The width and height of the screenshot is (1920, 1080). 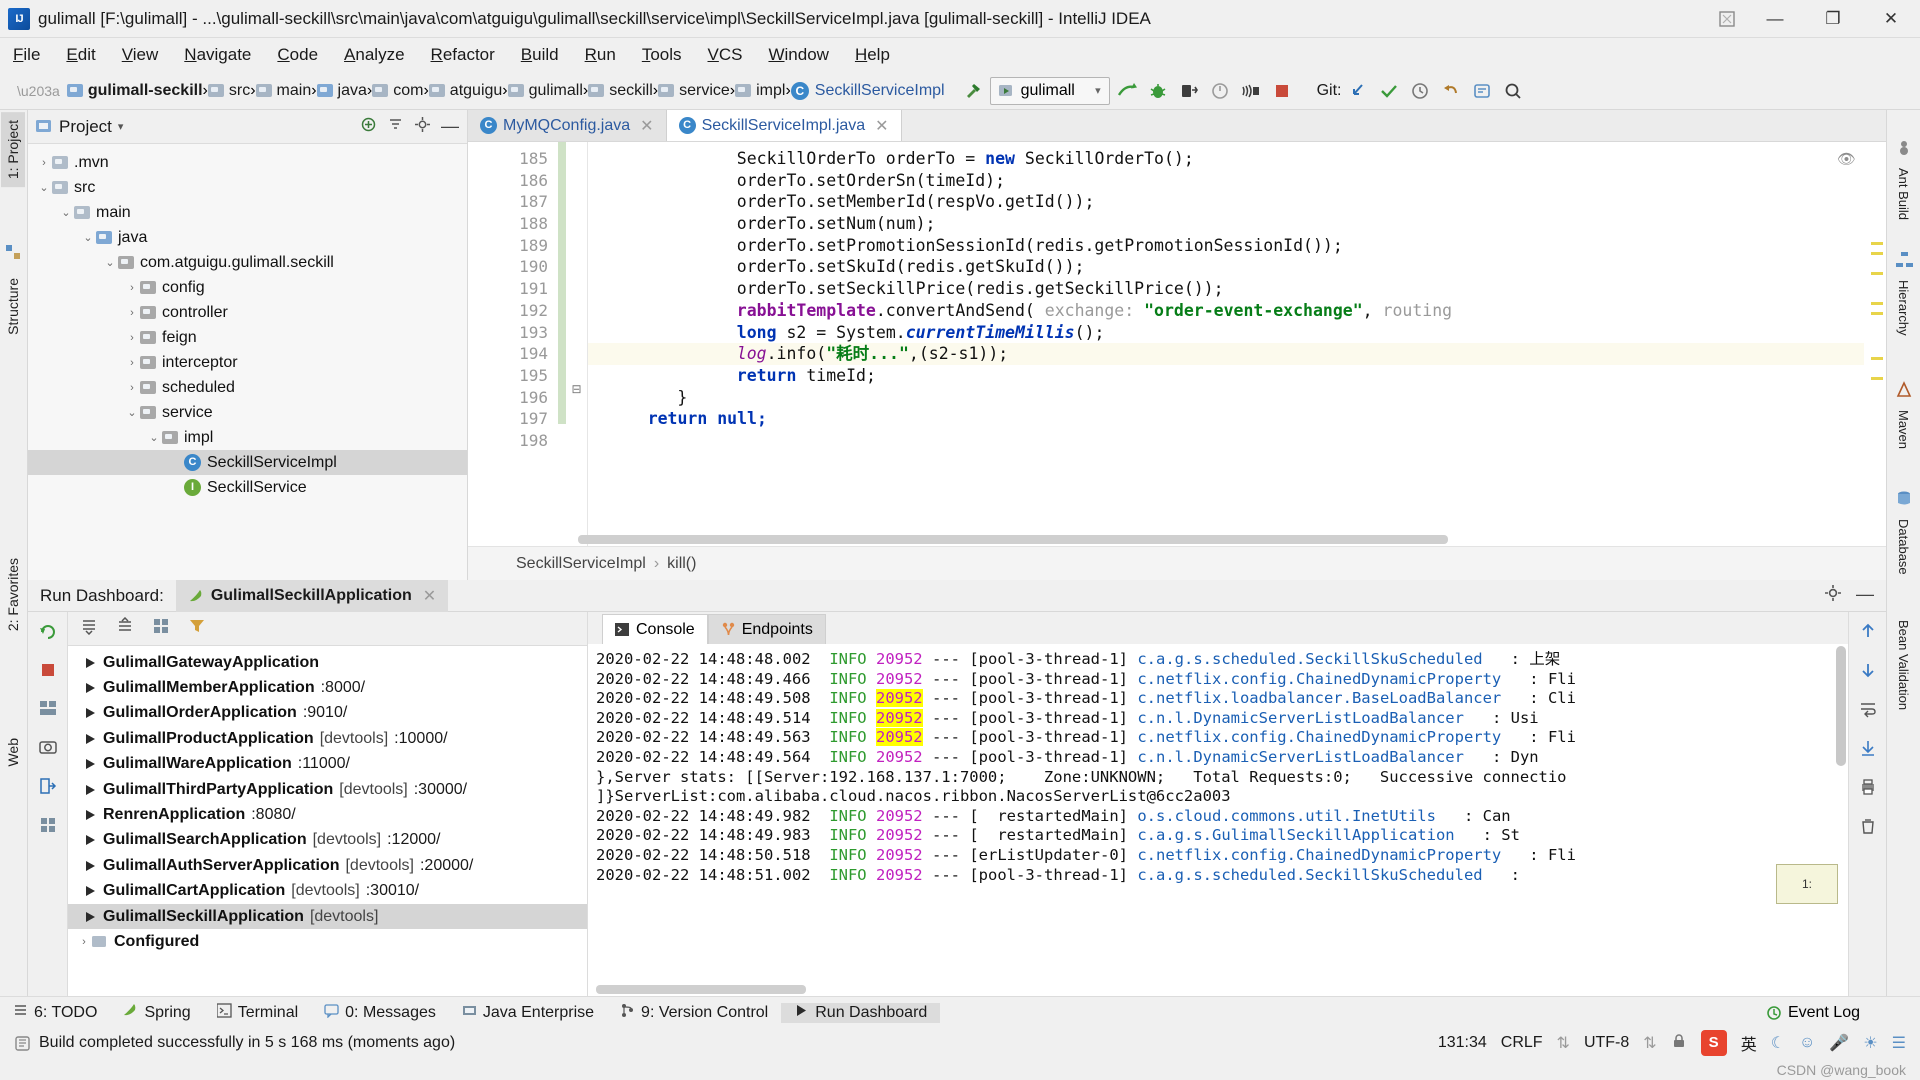 I want to click on scroll-up-icon, so click(x=1868, y=633).